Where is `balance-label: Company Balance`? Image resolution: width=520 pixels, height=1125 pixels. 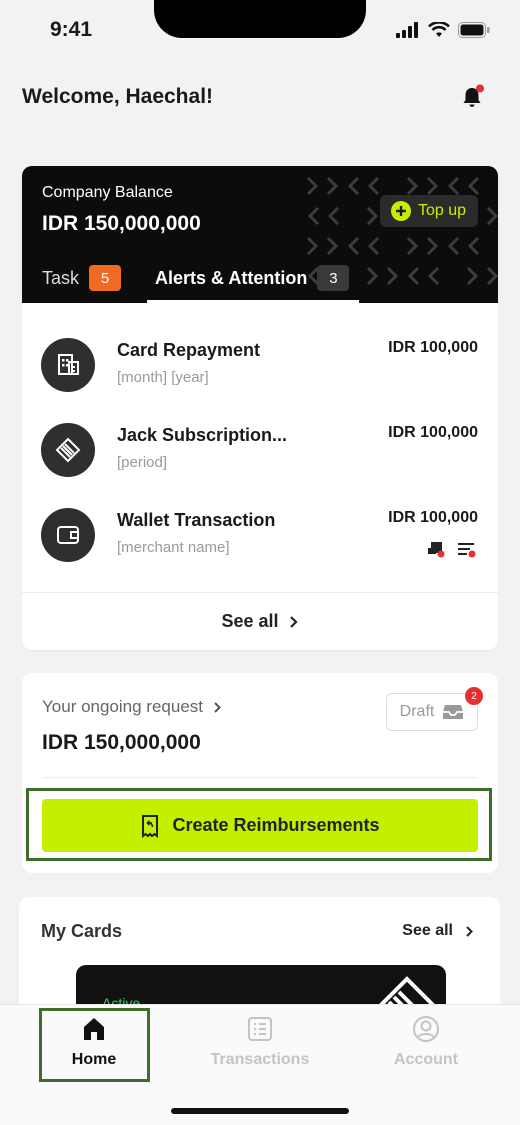
balance-label: Company Balance is located at coordinates (107, 192).